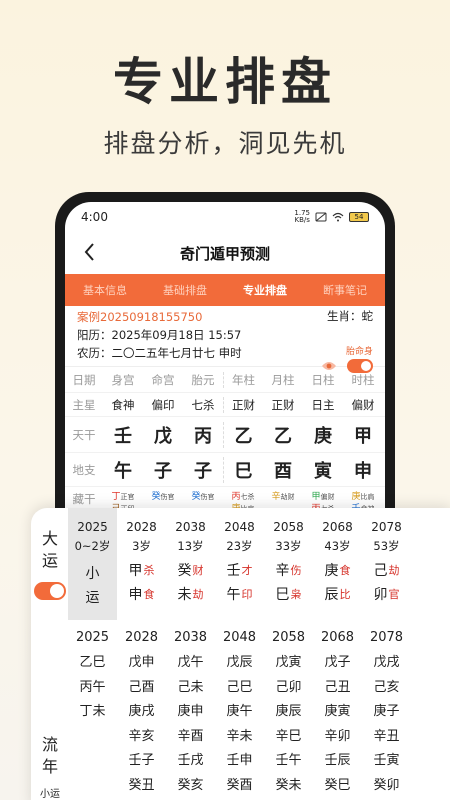 Image resolution: width=450 pixels, height=800 pixels. What do you see at coordinates (190, 663) in the screenshot?
I see `liunian-item: 戊午` at bounding box center [190, 663].